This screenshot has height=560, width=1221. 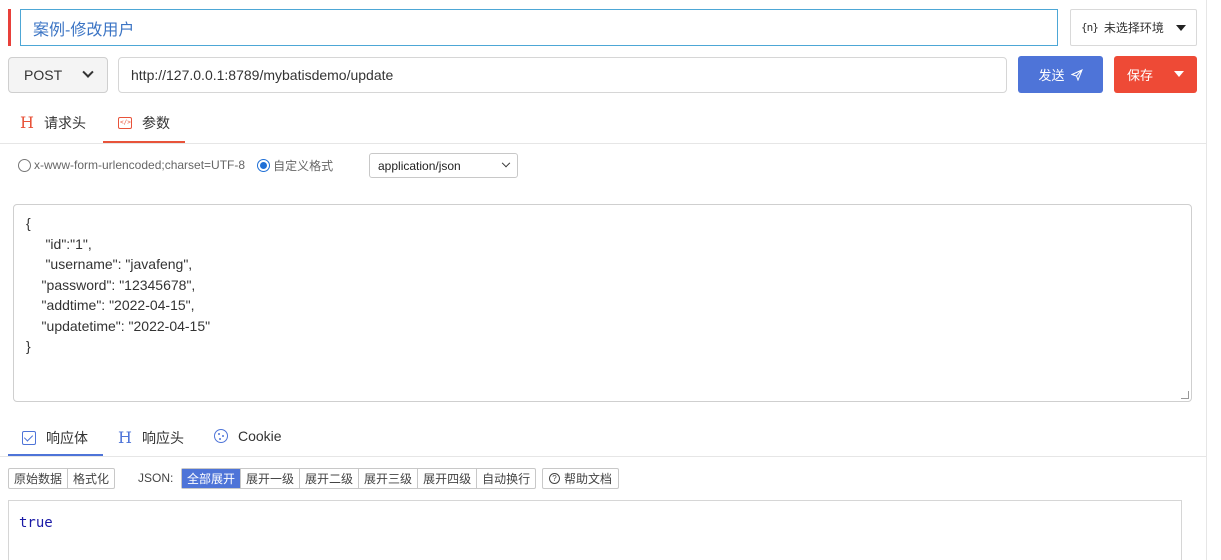 I want to click on word-wrap-button: 自动换行, so click(x=506, y=478).